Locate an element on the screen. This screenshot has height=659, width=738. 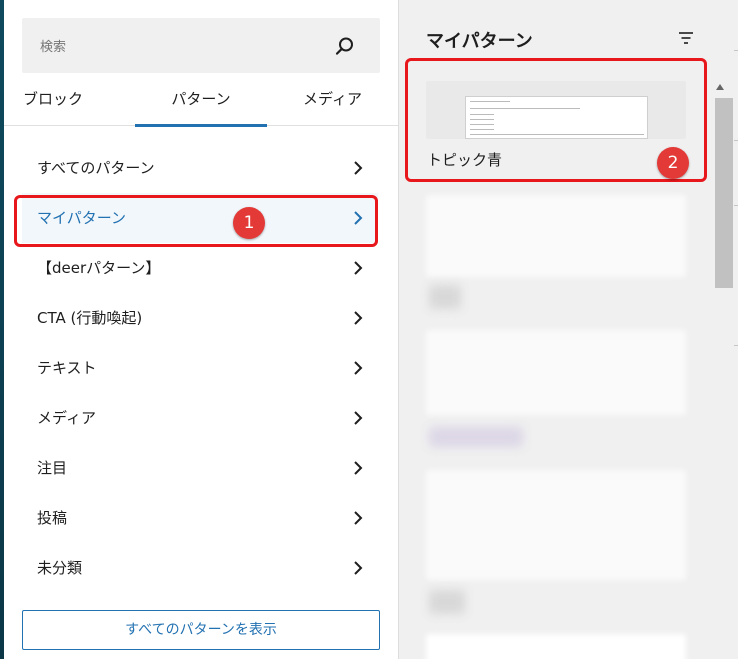
category-deer-patterns: 【deerパターン】 is located at coordinates (200, 268).